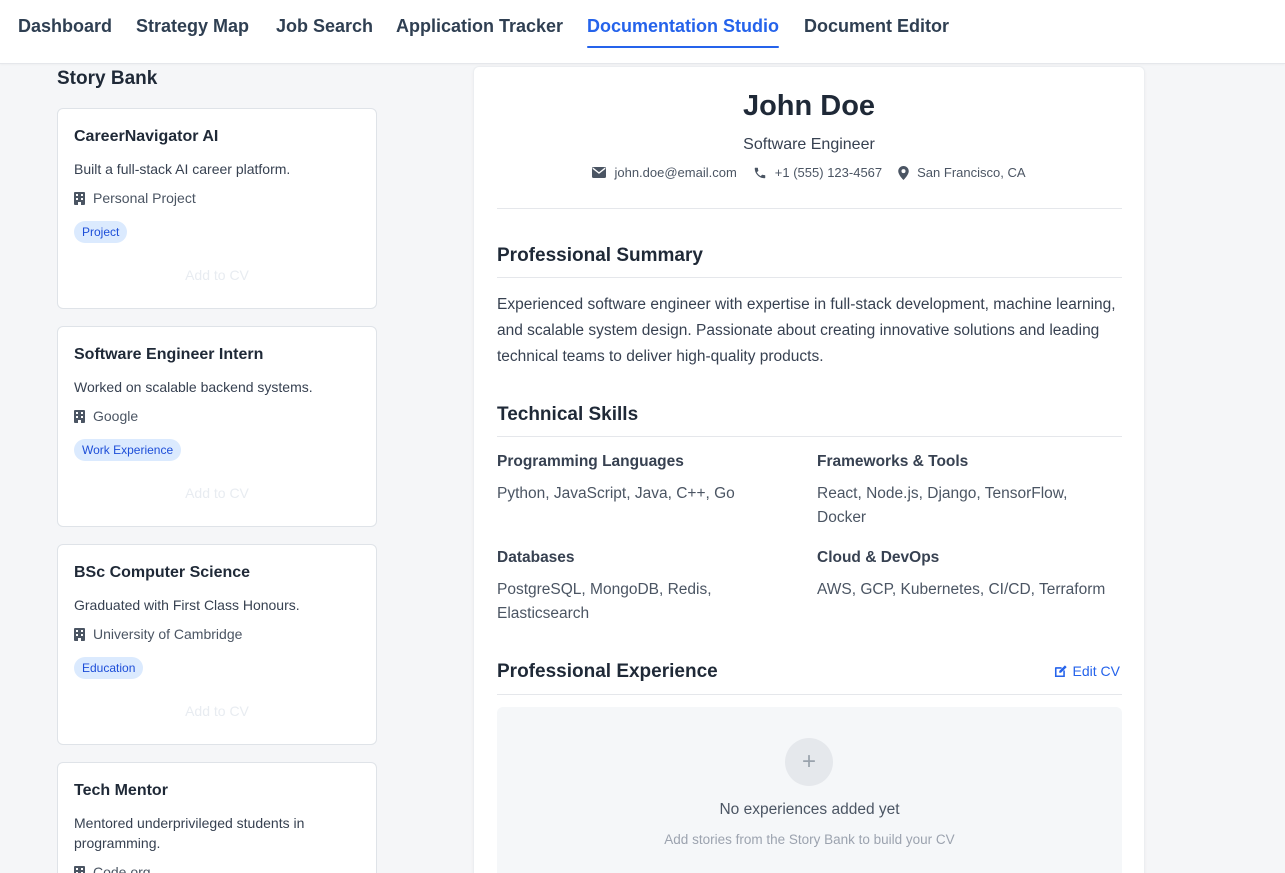 The height and width of the screenshot is (873, 1285). I want to click on envelope-icon, so click(599, 172).